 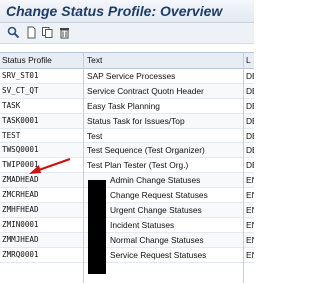 I want to click on title-bar: Change Status Profile: Overview, so click(x=127, y=11).